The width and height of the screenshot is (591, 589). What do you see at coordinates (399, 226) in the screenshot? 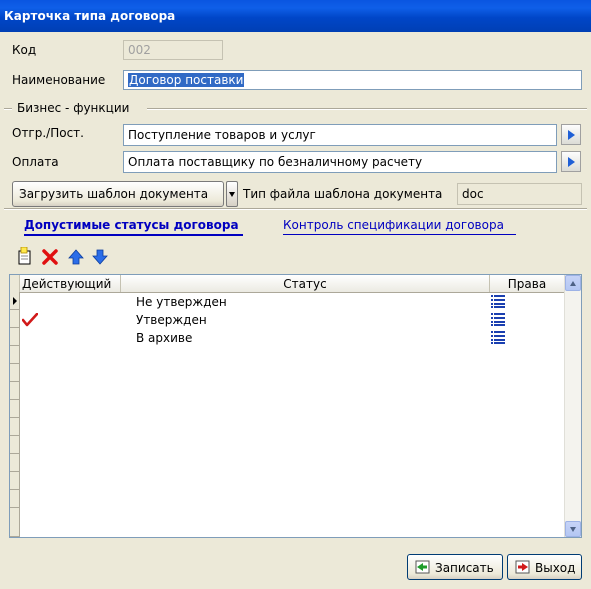
I see `tab-specification-control: Контроль спецификации договора` at bounding box center [399, 226].